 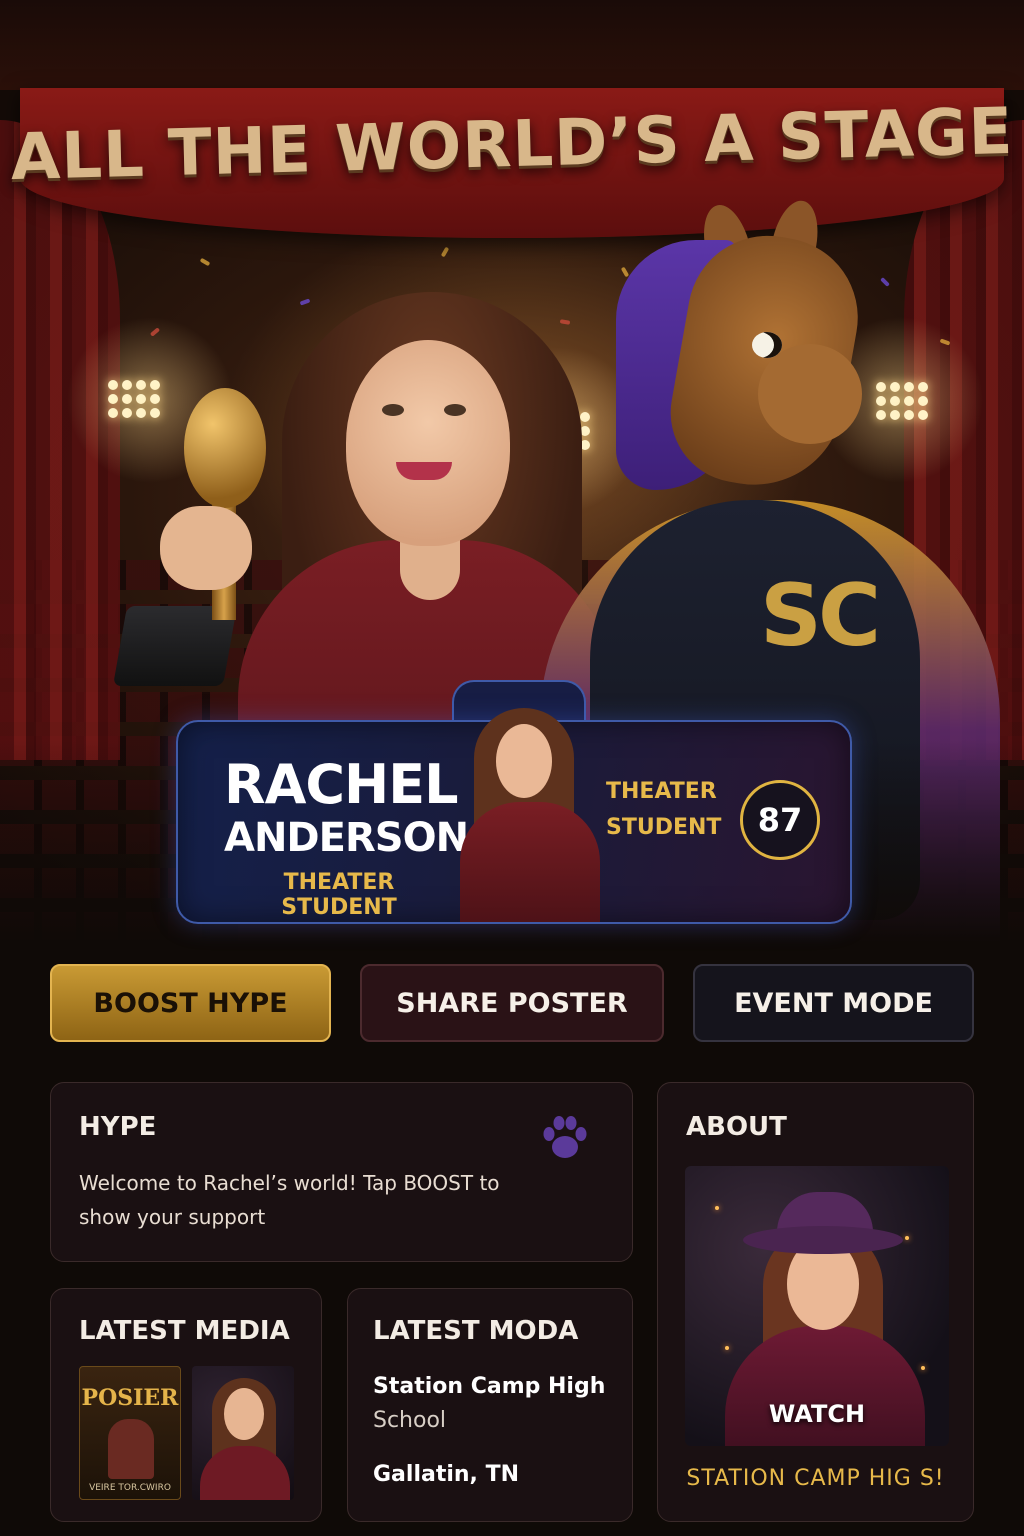 I want to click on poster-thumbnail-subtitle: VEIRE TOR.CWIRO, so click(x=130, y=1488).